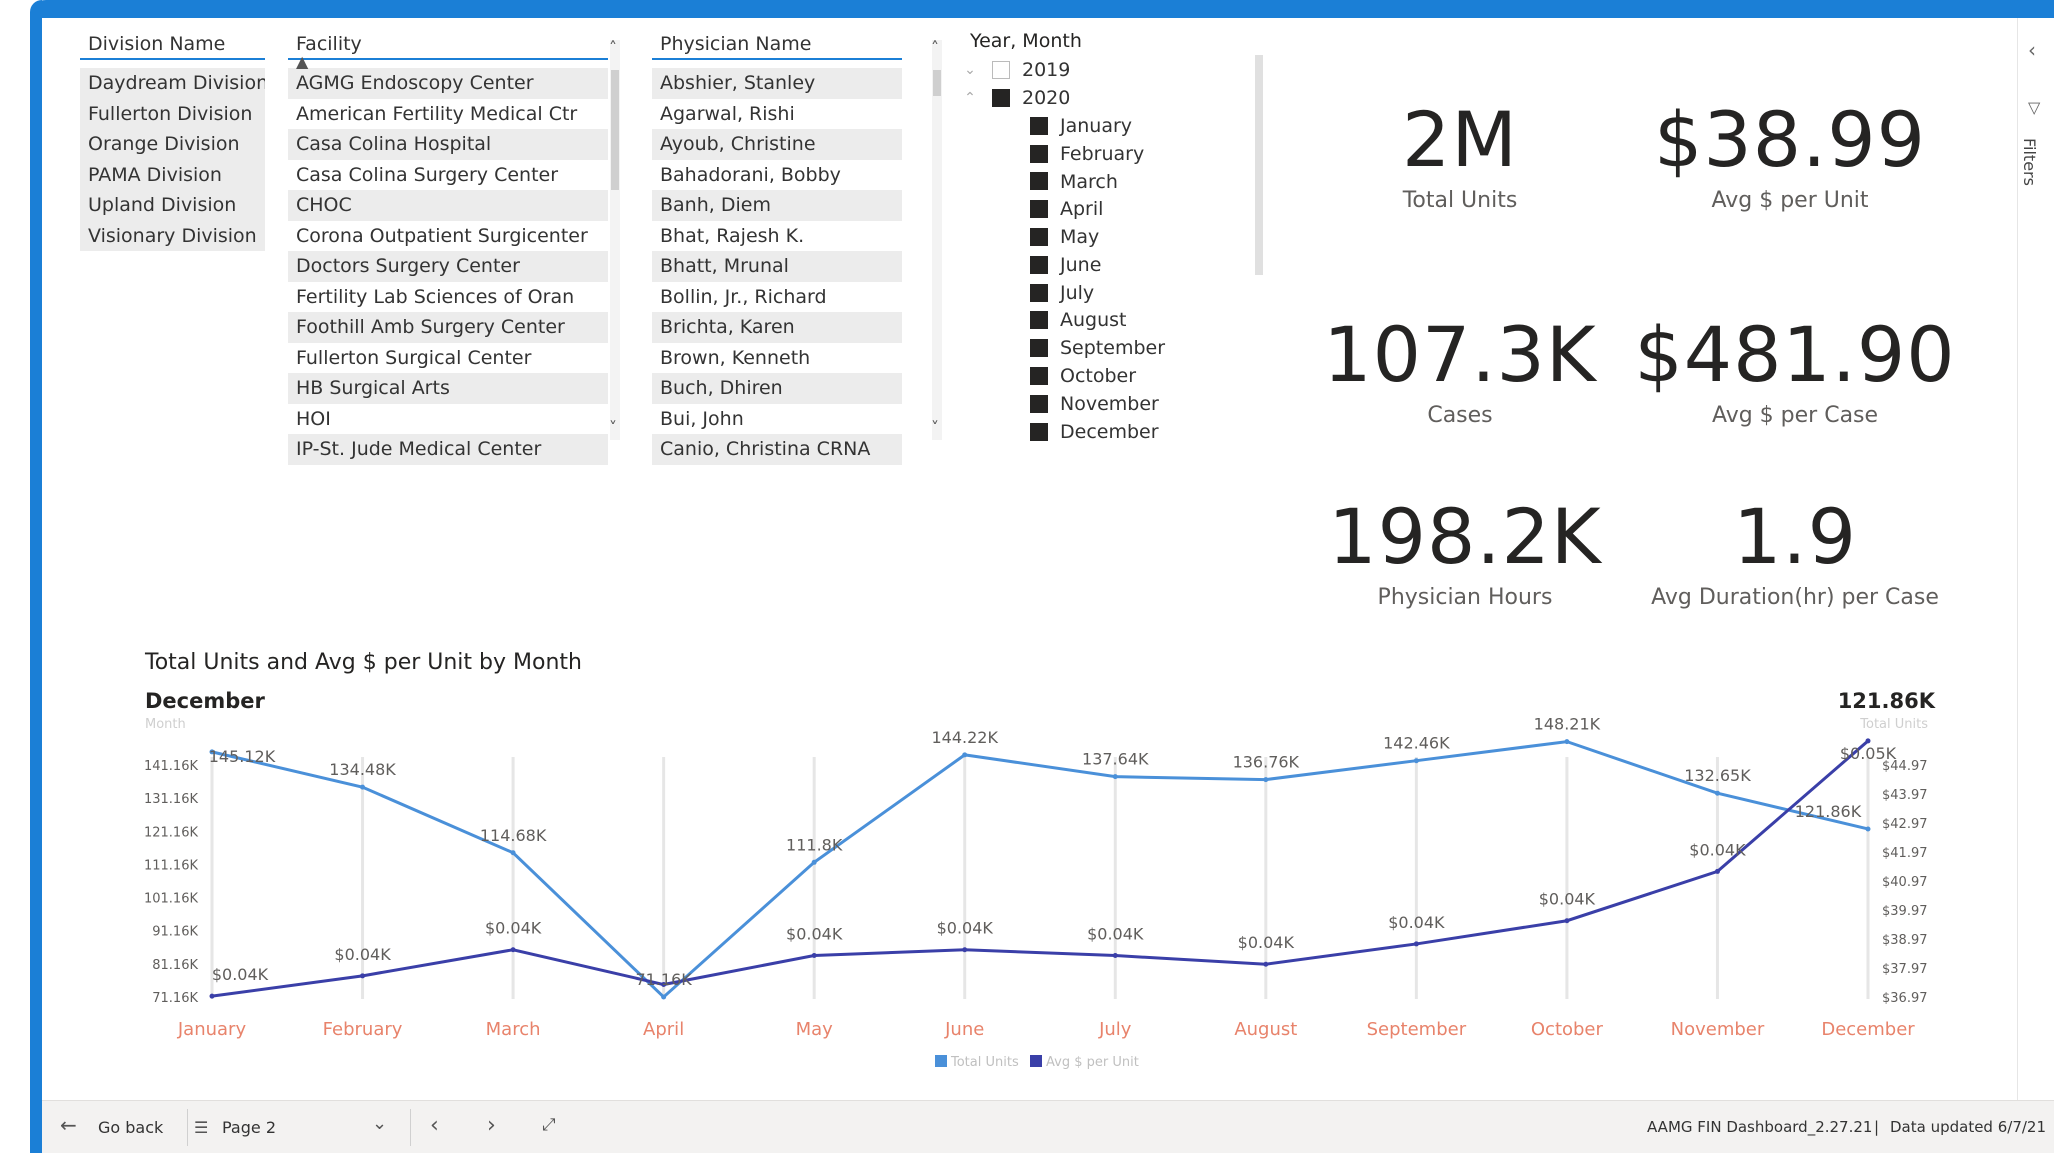  I want to click on physician-slicer-item: Abshier, Stanley, so click(777, 83).